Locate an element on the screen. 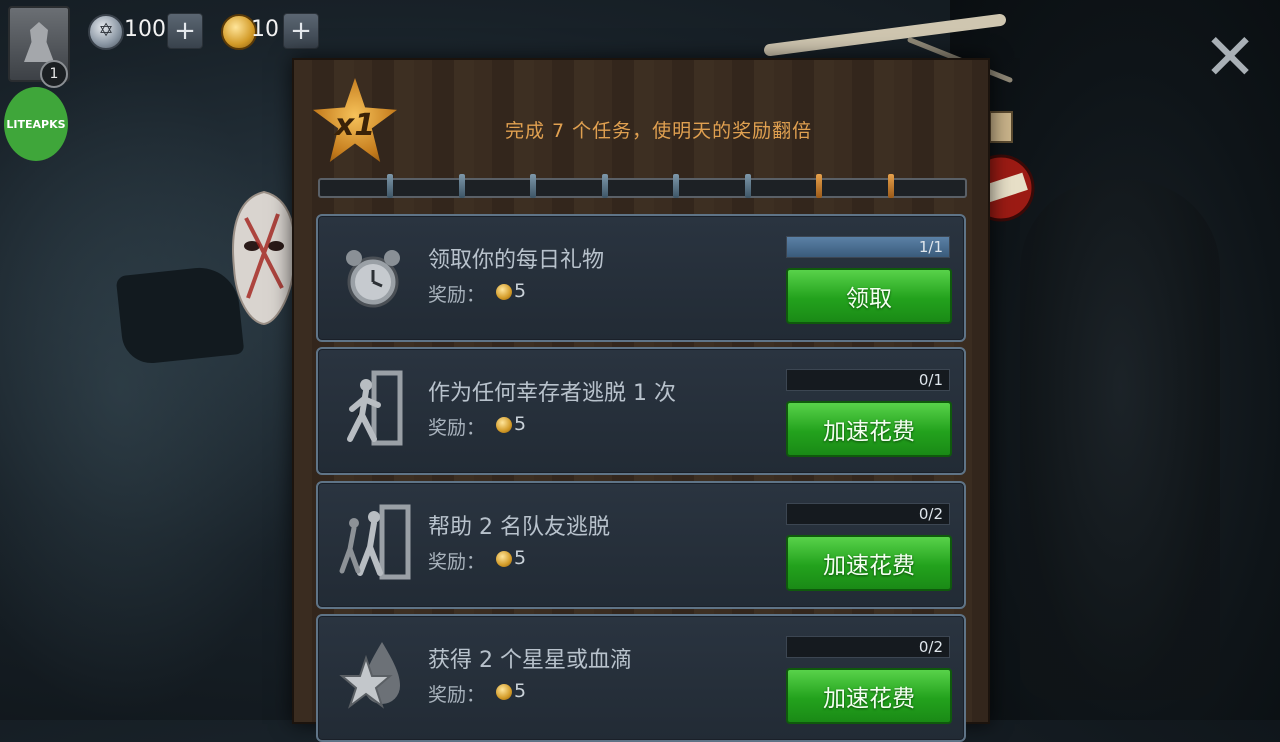 The height and width of the screenshot is (742, 1280). task-title: 获得 2 个星星或血滴 is located at coordinates (530, 660).